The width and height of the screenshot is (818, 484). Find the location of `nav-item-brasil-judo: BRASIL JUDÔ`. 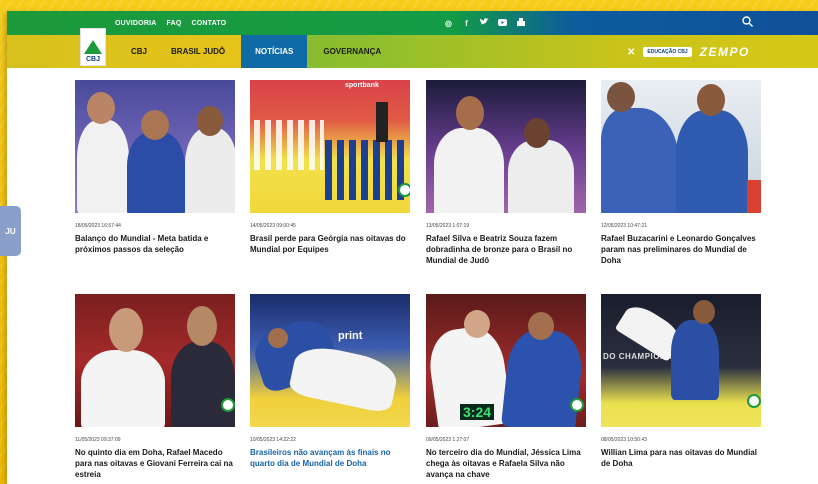

nav-item-brasil-judo: BRASIL JUDÔ is located at coordinates (198, 51).